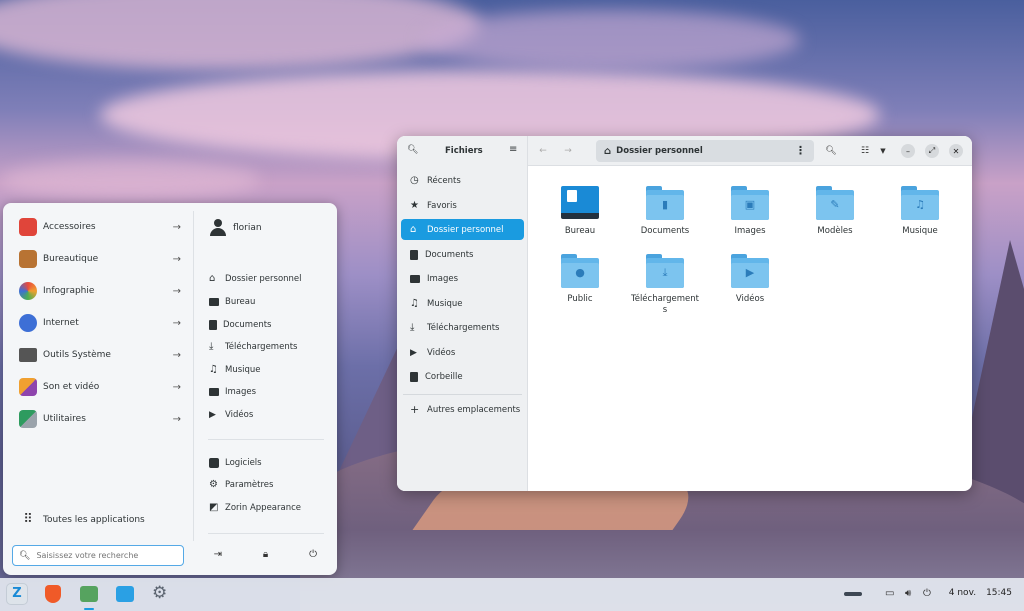 The image size is (1024, 611). I want to click on sidebar-item-musique: ♫ Musique, so click(462, 303).